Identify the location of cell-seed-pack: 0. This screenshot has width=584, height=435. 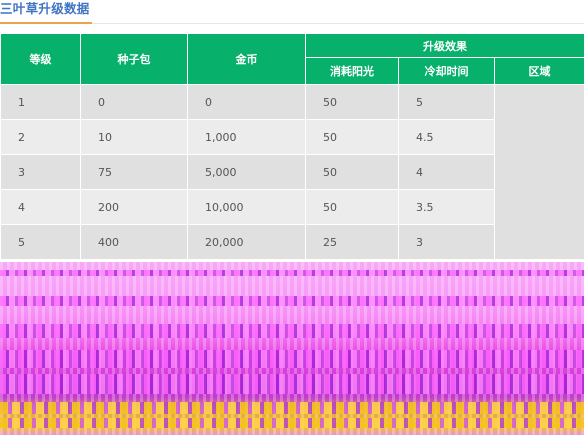
(134, 102).